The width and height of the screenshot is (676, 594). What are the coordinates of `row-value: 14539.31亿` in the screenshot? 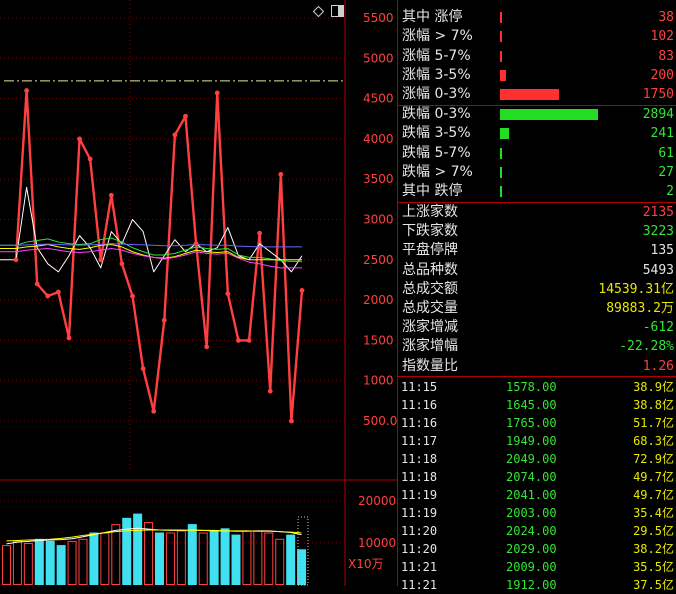 It's located at (636, 289).